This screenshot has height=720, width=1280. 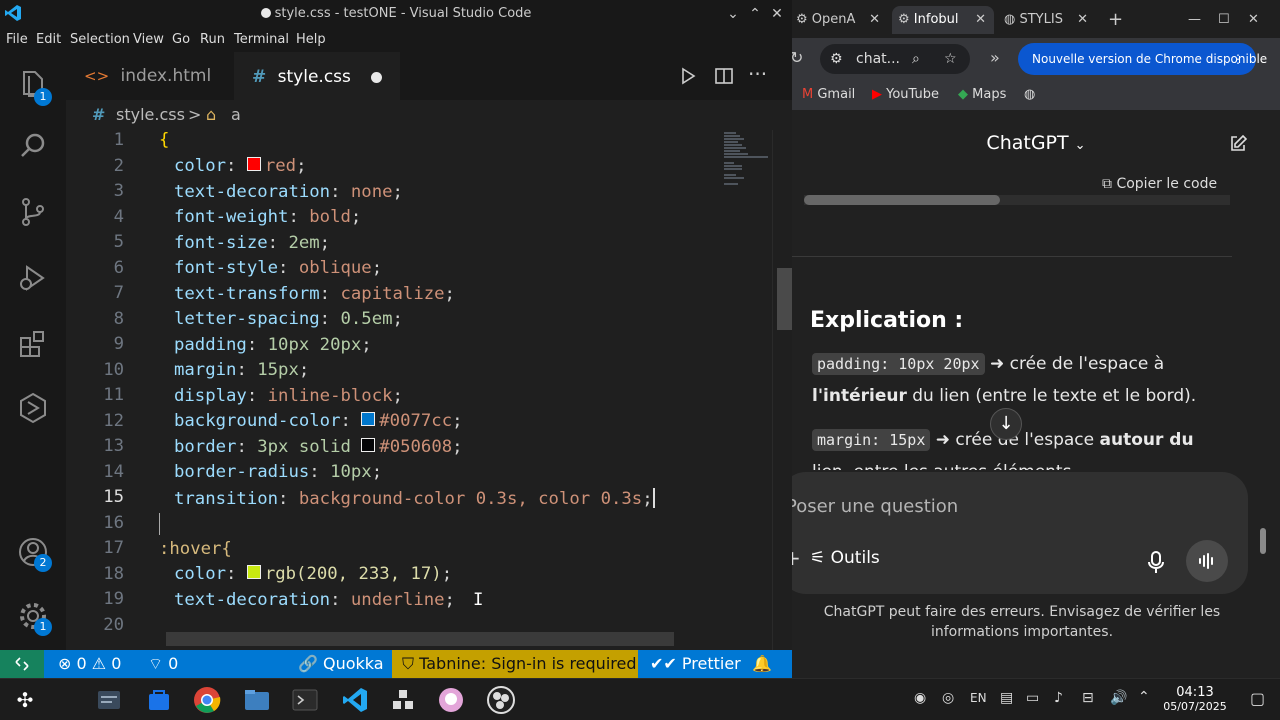 I want to click on more-actions-icon: ···, so click(x=757, y=74).